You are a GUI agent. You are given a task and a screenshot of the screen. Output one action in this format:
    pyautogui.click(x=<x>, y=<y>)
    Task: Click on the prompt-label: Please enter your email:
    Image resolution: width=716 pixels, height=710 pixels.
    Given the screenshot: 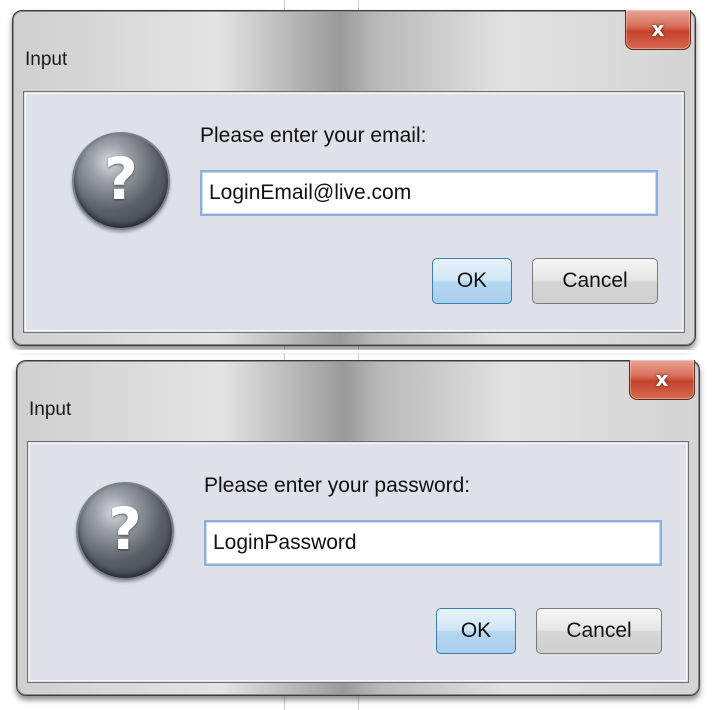 What is the action you would take?
    pyautogui.click(x=313, y=135)
    